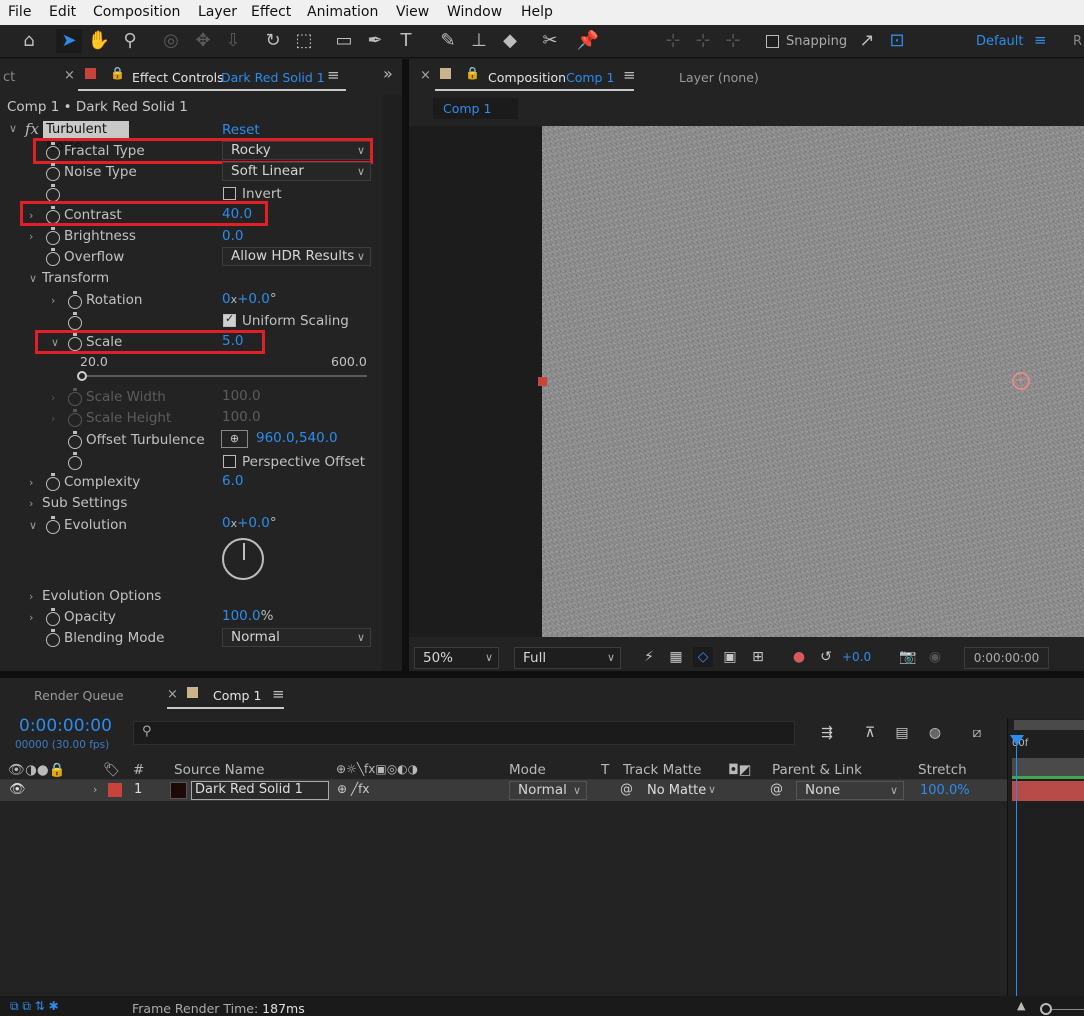 This screenshot has width=1084, height=1016. I want to click on rotation-revolutions: 0, so click(226, 299).